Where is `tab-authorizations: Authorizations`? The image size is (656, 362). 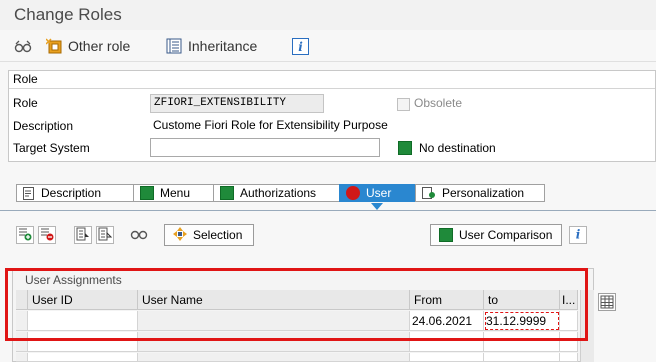
tab-authorizations: Authorizations is located at coordinates (276, 193).